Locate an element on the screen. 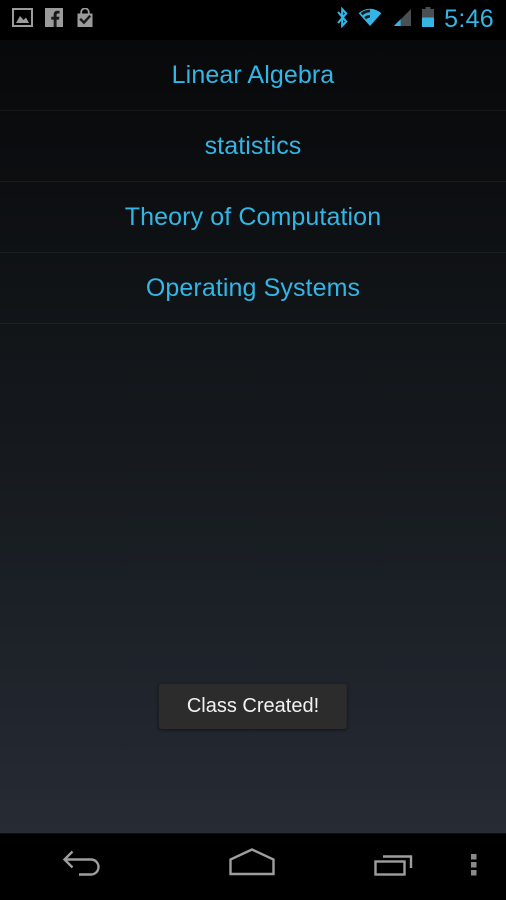 Image resolution: width=506 pixels, height=900 pixels. class-list-item-theory-of-computation: Theory of Computation is located at coordinates (253, 217).